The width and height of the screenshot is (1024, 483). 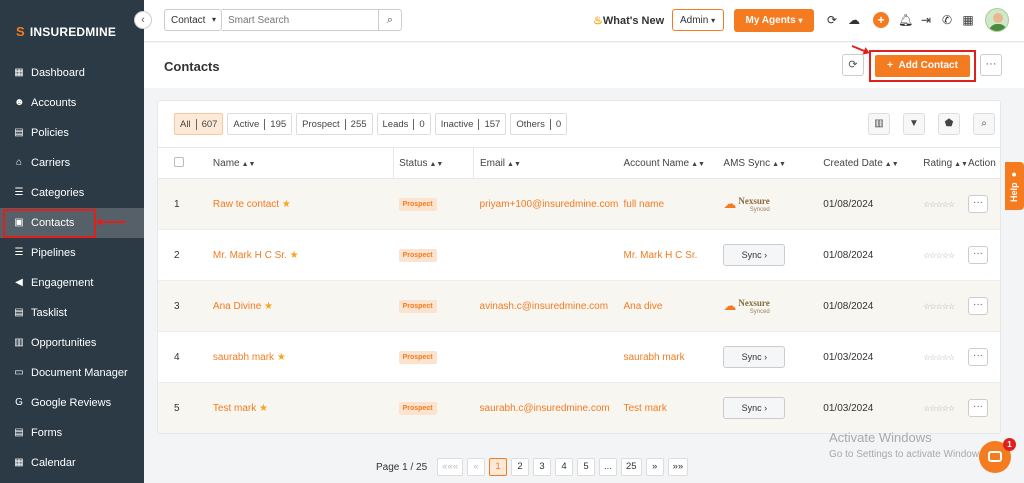 I want to click on sidebar-item-pipelines: ☰ Pipelines, so click(x=72, y=253).